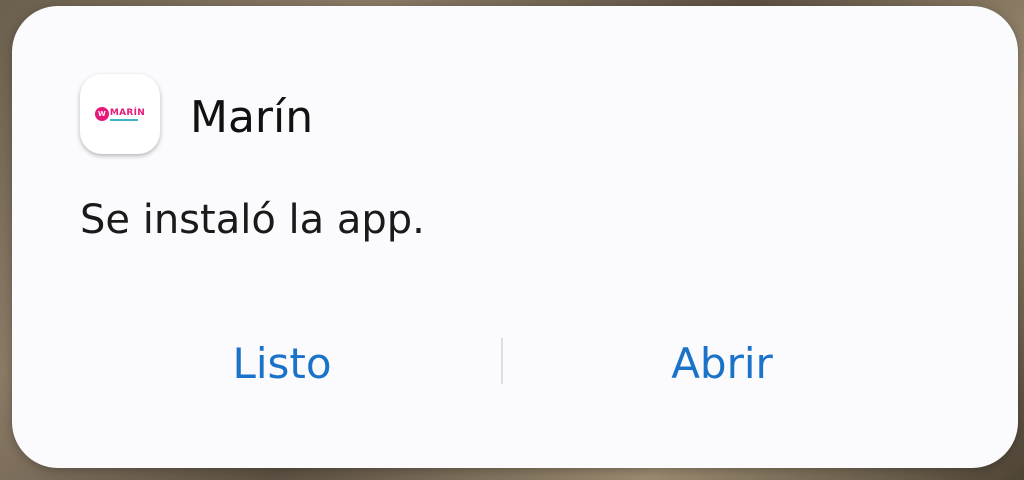 Image resolution: width=1024 pixels, height=480 pixels. I want to click on app-name: Marín, so click(252, 117).